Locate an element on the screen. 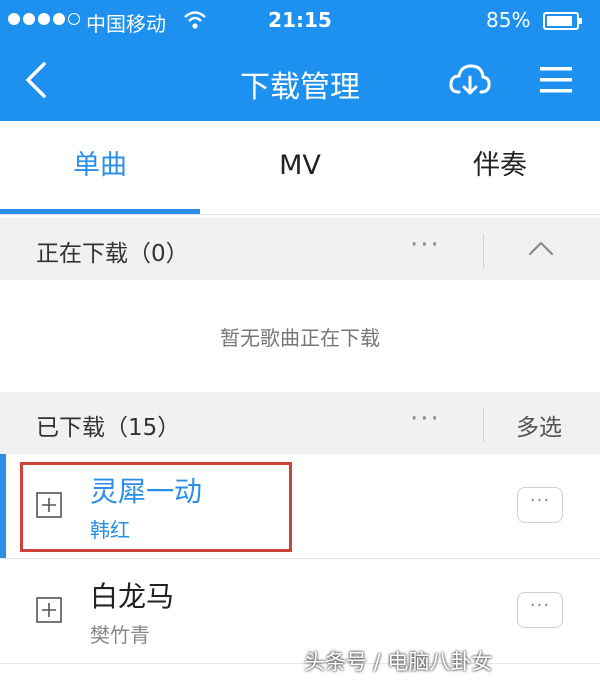 This screenshot has height=683, width=600. tab-accompaniment: 伴奏 is located at coordinates (500, 167).